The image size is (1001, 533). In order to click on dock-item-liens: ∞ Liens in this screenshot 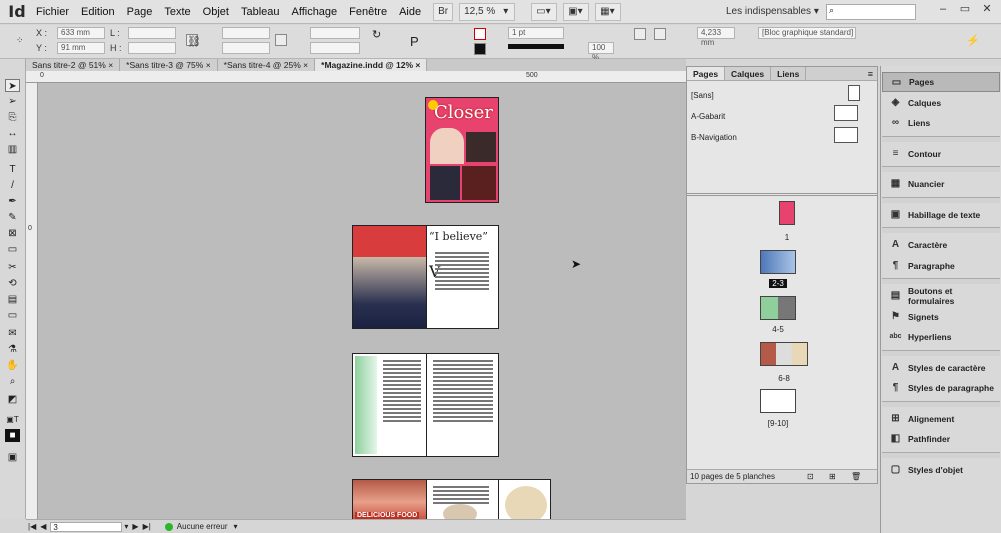, I will do `click(941, 123)`.